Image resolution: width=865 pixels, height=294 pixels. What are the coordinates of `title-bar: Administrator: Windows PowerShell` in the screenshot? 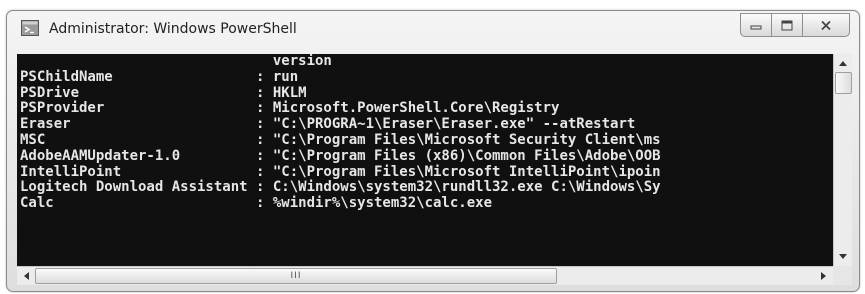 It's located at (433, 28).